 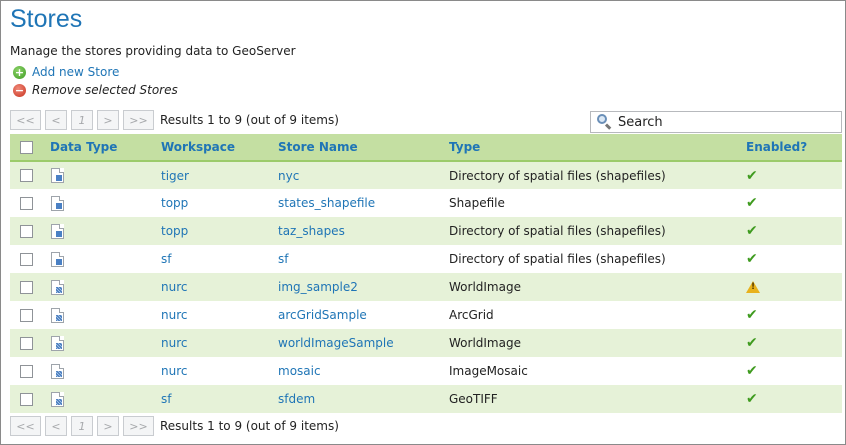 What do you see at coordinates (249, 426) in the screenshot?
I see `pager-results-text: Results 1 to 9 (out of 9 items)` at bounding box center [249, 426].